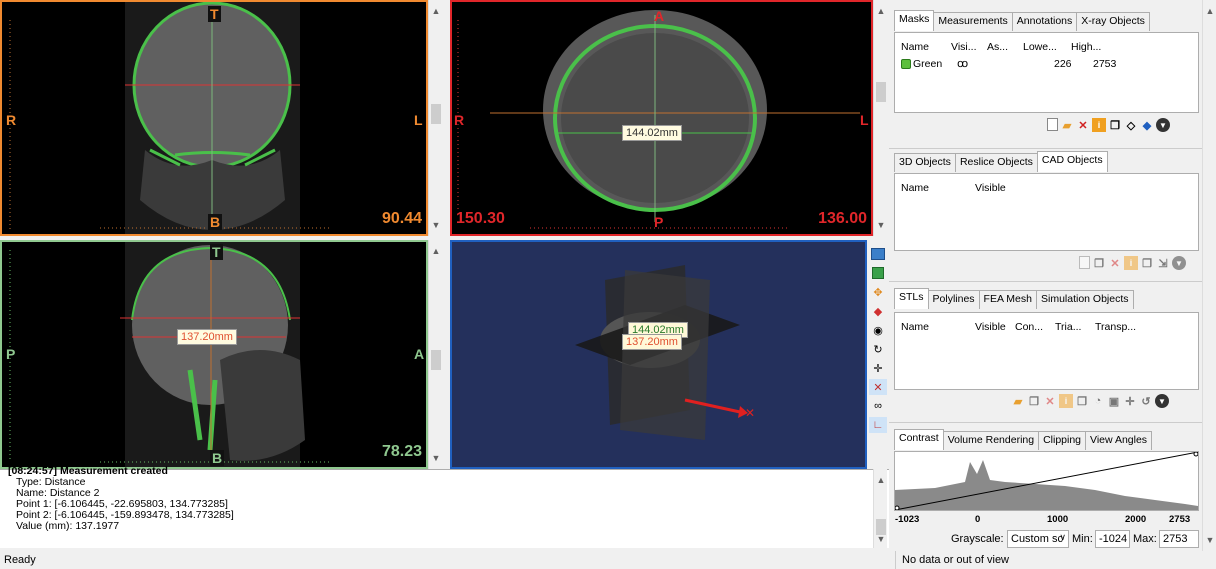 Image resolution: width=1216 pixels, height=569 pixels. I want to click on log-scrollbar: ▲ ▼, so click(880, 508).